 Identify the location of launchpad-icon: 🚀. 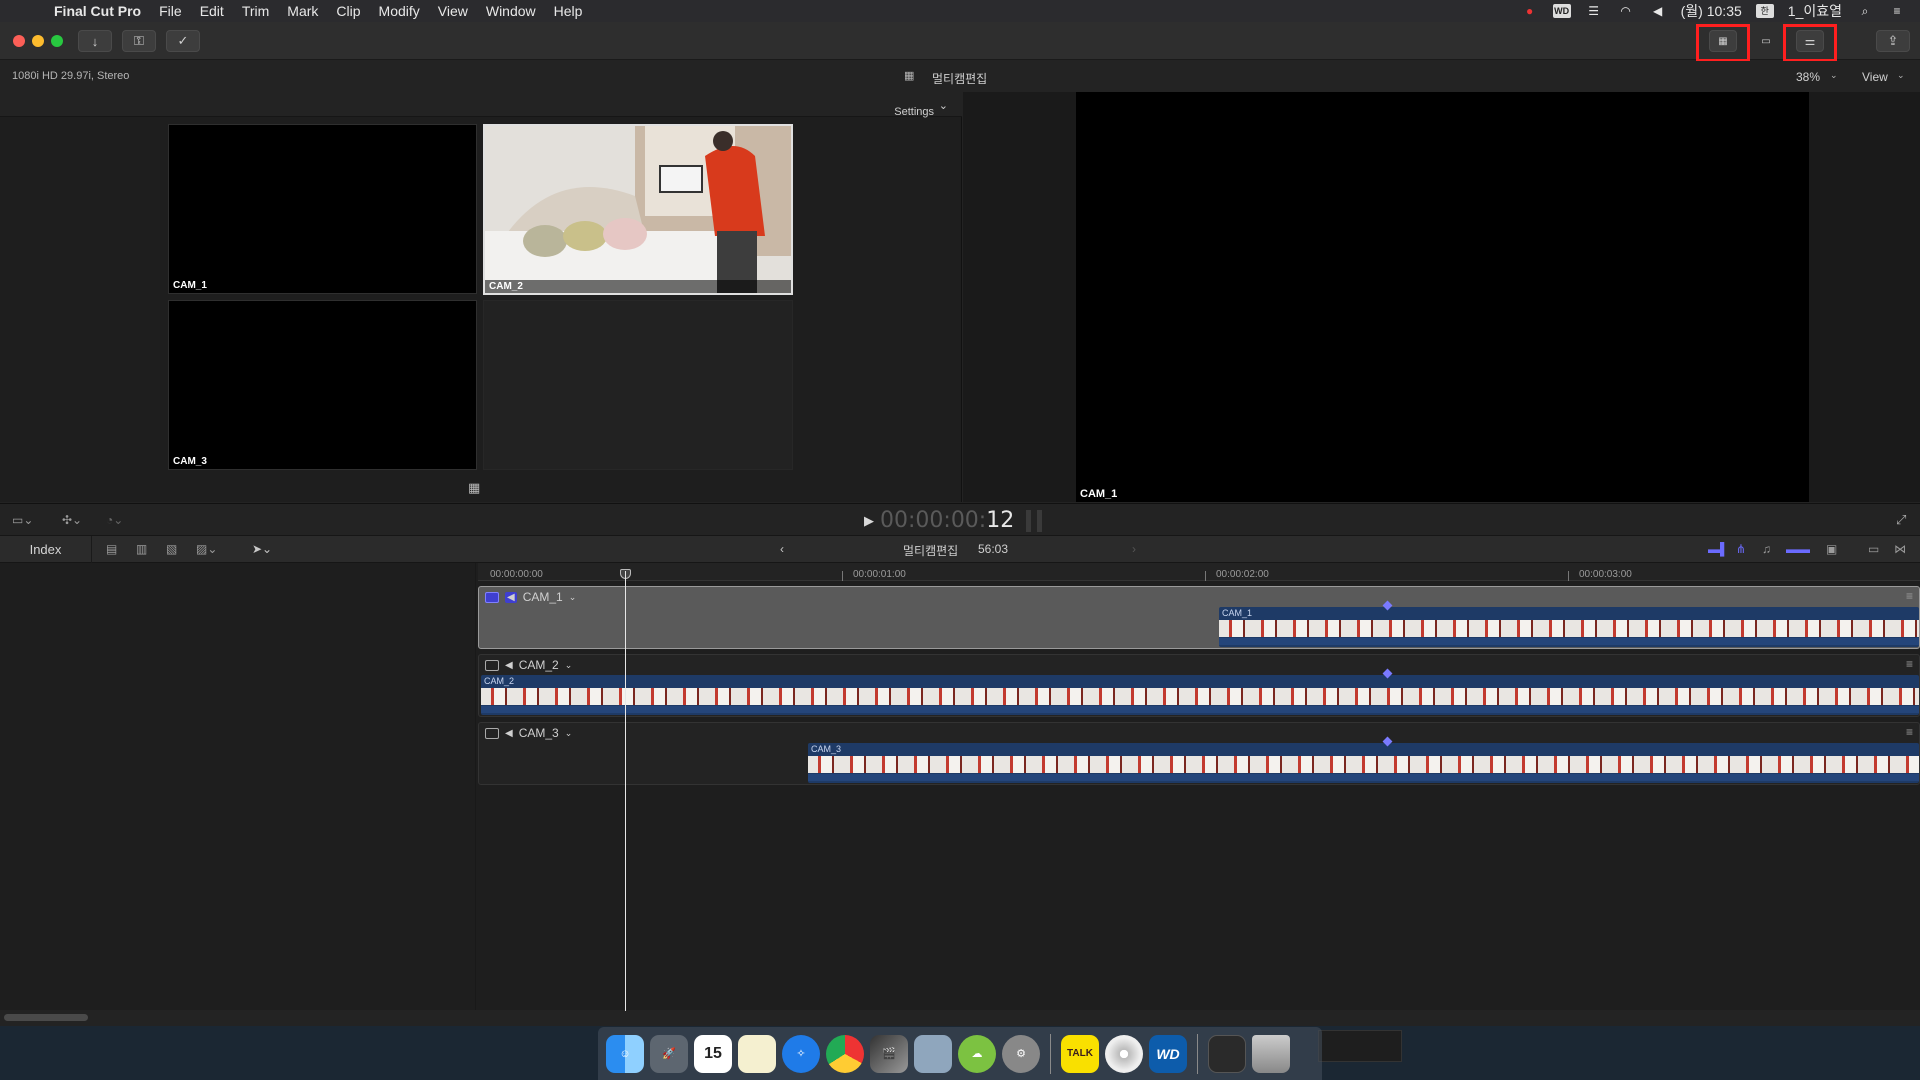
(669, 1053).